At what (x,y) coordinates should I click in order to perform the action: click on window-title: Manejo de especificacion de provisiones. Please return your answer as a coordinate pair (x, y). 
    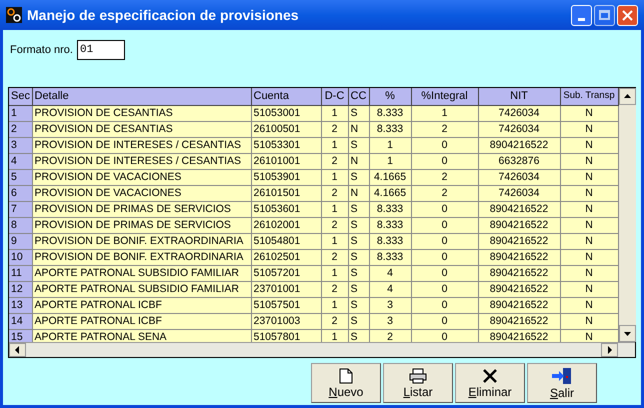
    Looking at the image, I should click on (163, 15).